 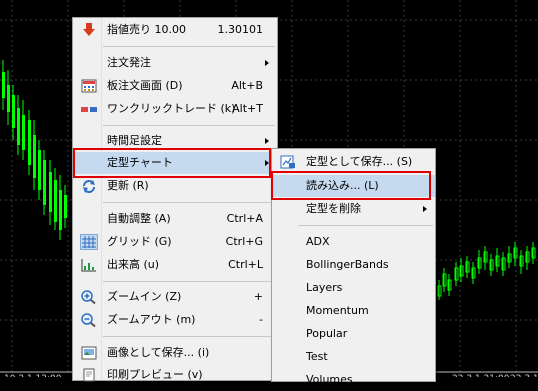 I want to click on submenu-item-template: BollingerBands, so click(x=353, y=265).